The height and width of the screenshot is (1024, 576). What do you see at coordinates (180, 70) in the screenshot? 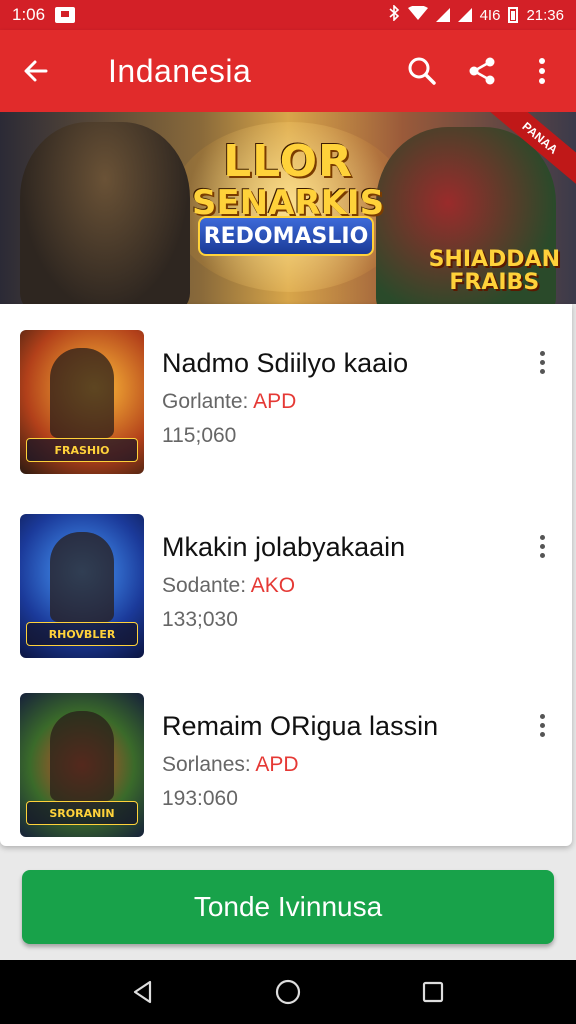
I see `page-title: Indanesia` at bounding box center [180, 70].